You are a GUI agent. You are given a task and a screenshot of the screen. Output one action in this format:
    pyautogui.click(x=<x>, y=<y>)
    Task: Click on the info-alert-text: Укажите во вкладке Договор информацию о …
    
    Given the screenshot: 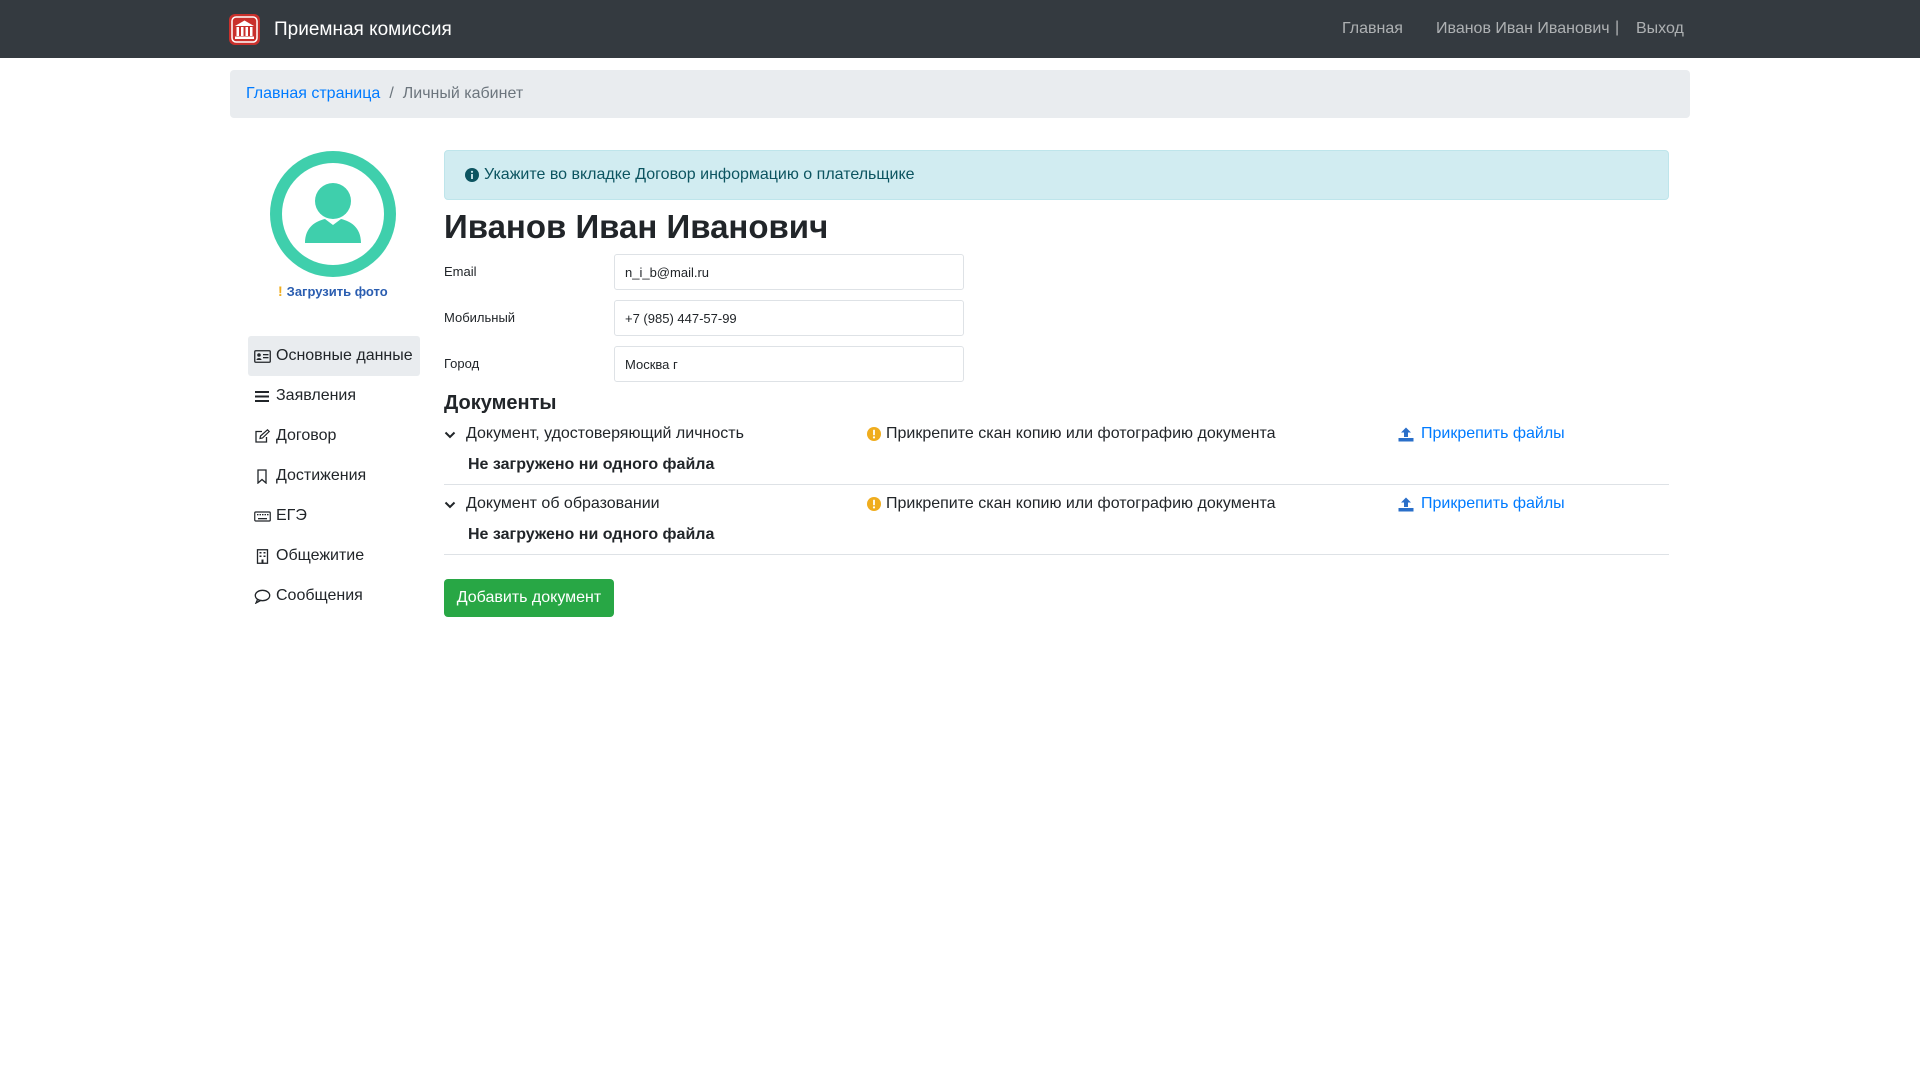 What is the action you would take?
    pyautogui.click(x=699, y=174)
    